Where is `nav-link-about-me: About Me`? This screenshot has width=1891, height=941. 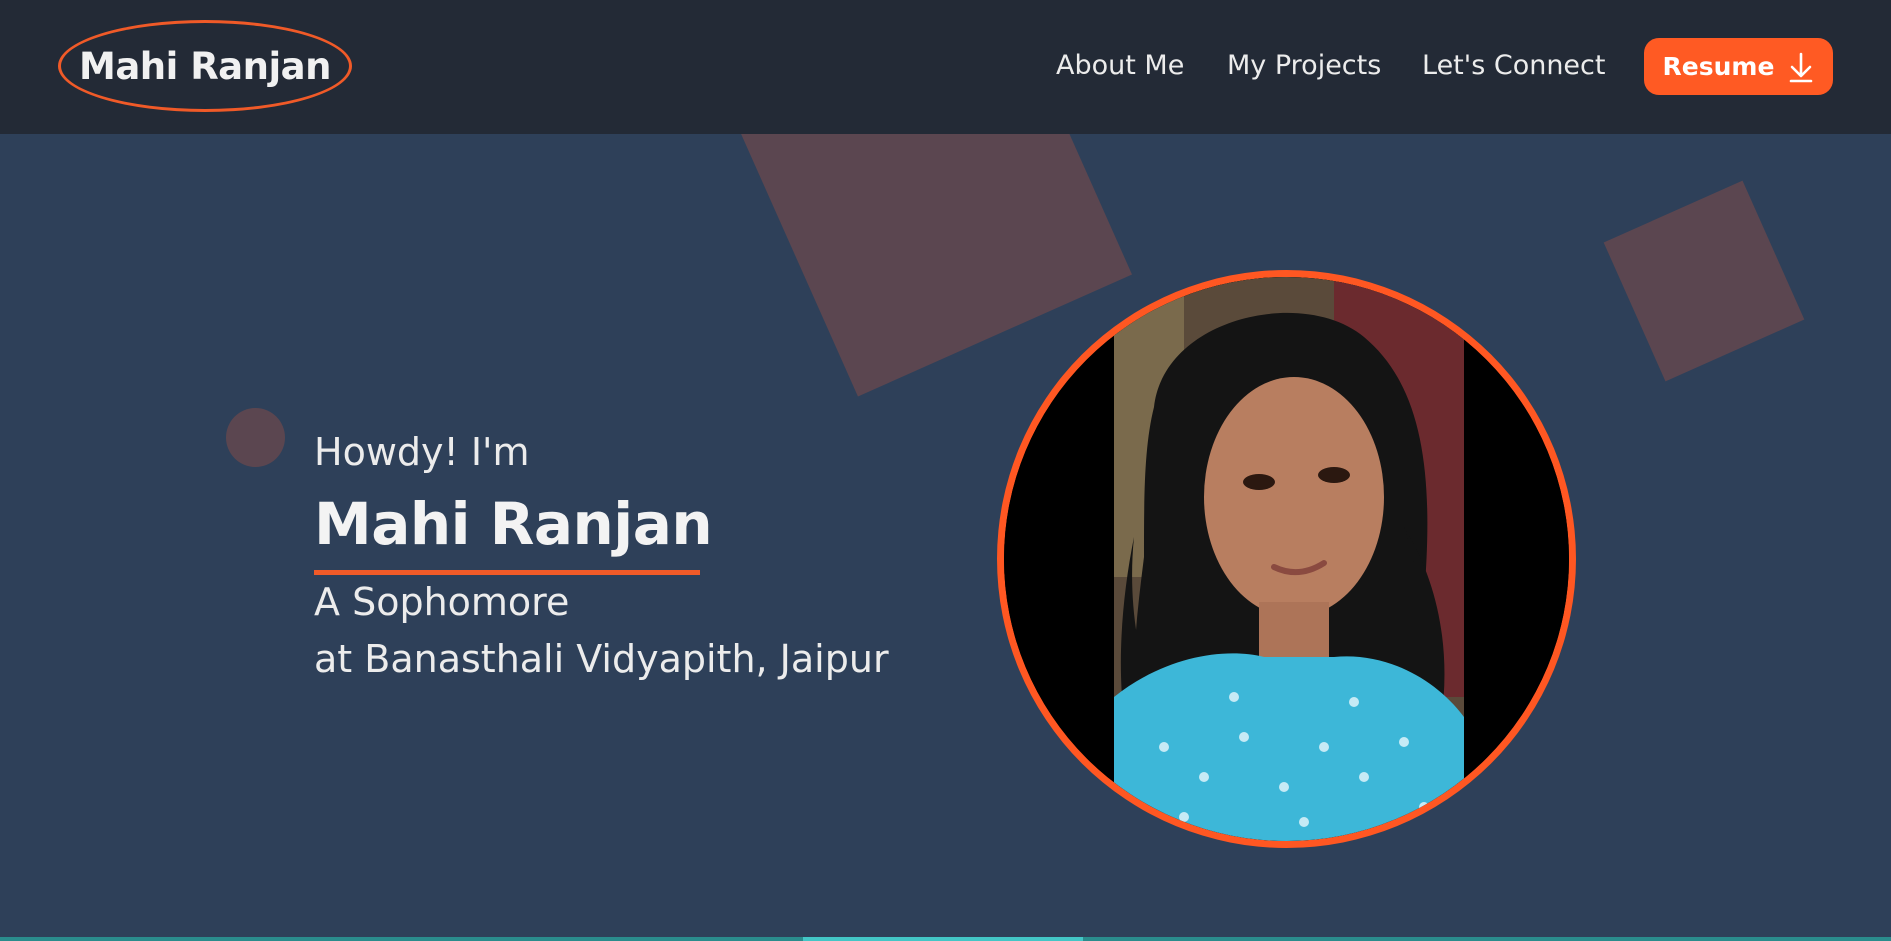
nav-link-about-me: About Me is located at coordinates (1120, 66).